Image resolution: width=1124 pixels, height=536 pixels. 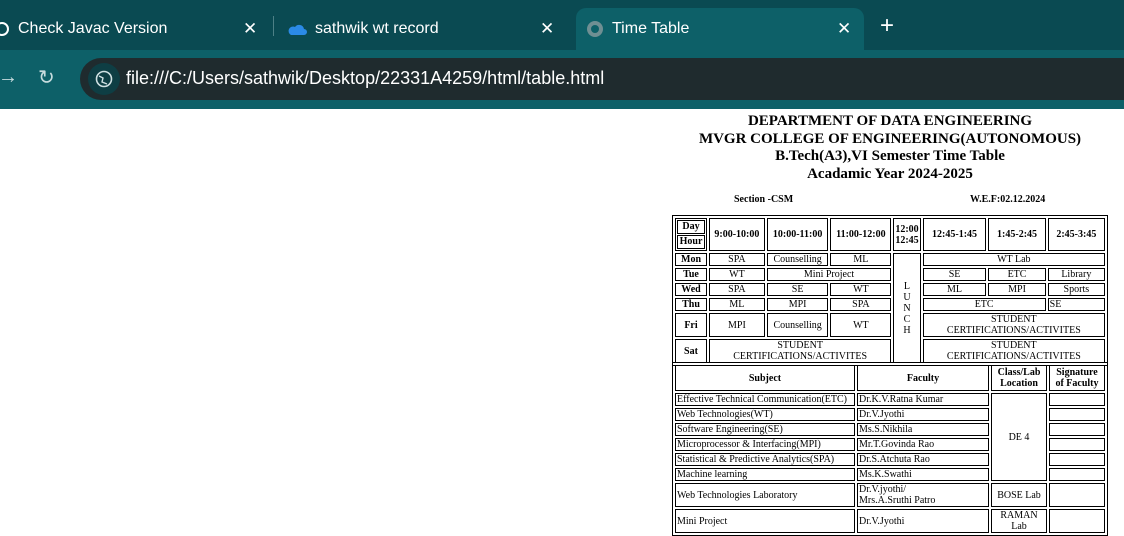 I want to click on location-cell: RAMAN Lab, so click(x=1019, y=521).